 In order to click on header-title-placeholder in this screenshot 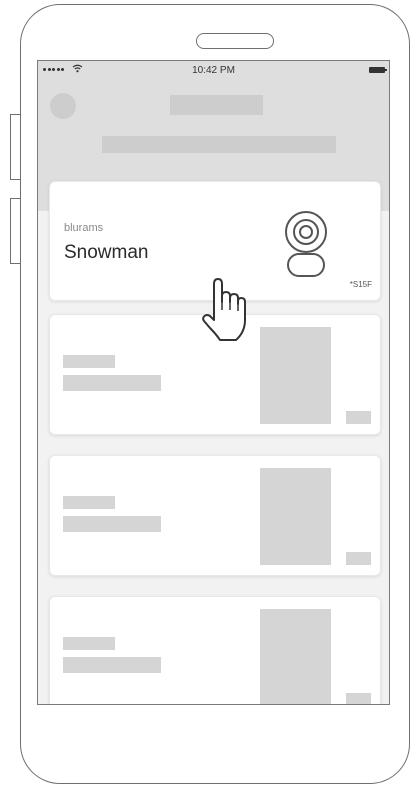, I will do `click(216, 105)`.